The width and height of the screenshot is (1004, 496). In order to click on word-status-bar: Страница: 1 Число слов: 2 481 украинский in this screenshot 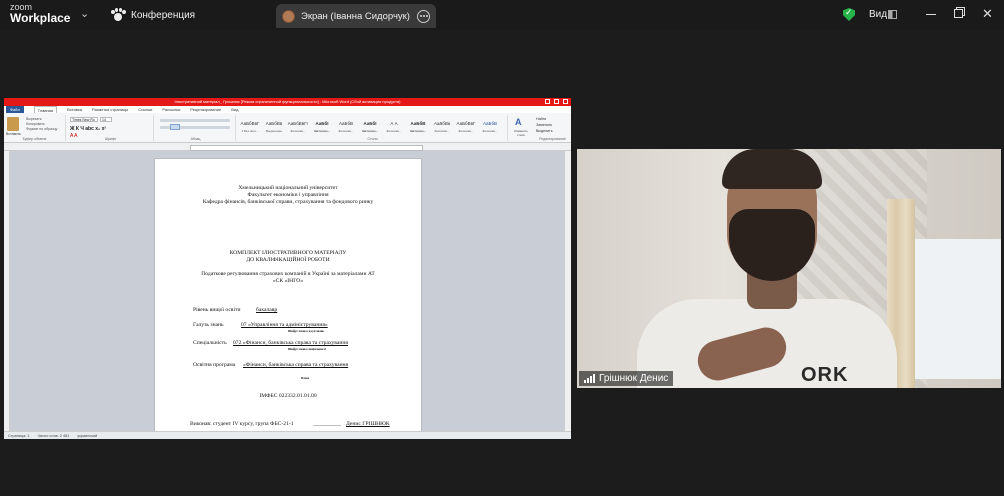, I will do `click(287, 435)`.